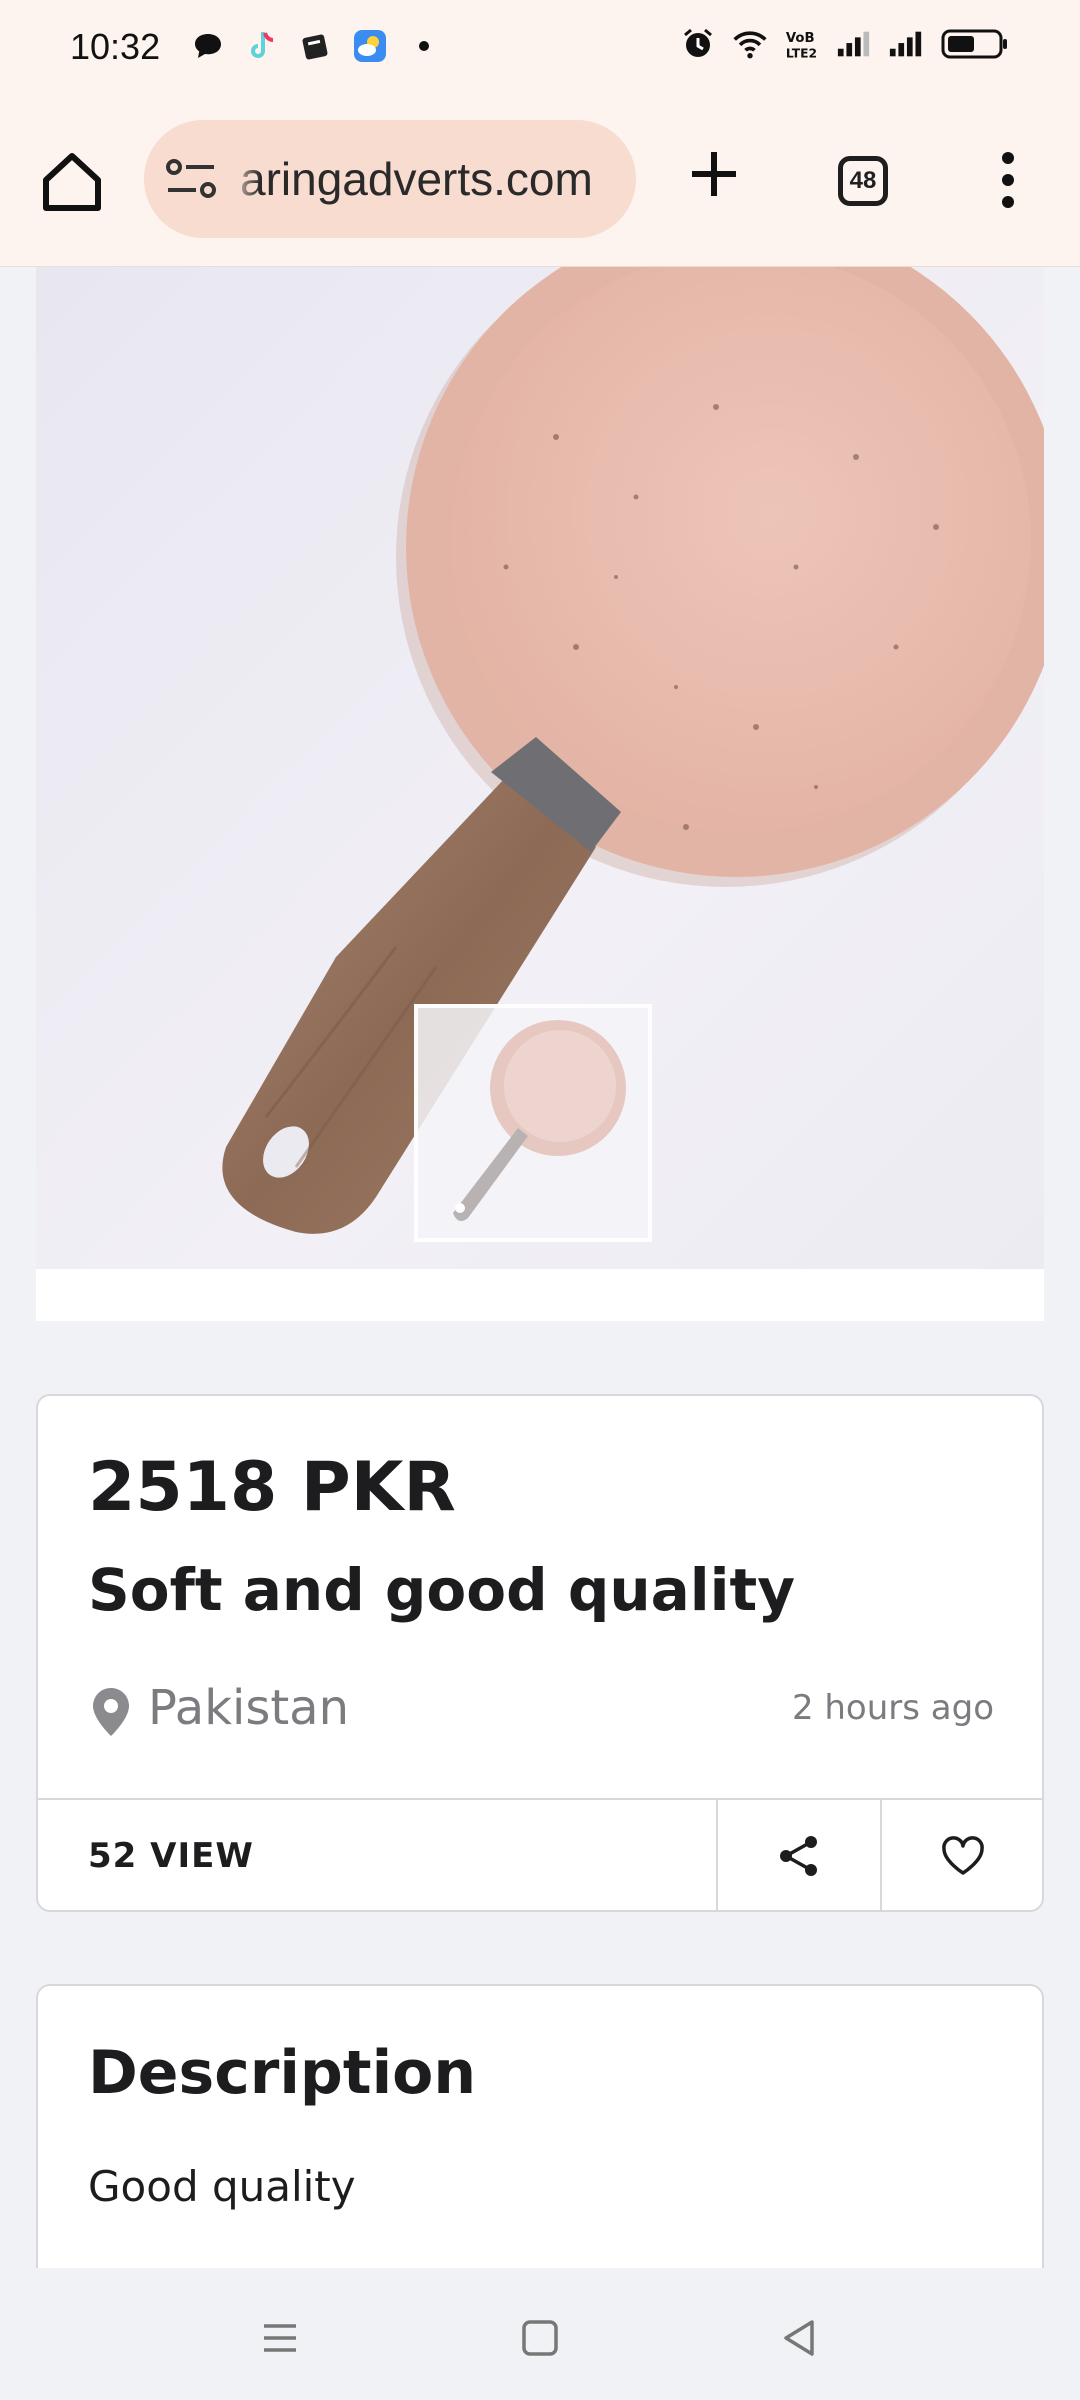 This screenshot has width=1080, height=2400. What do you see at coordinates (975, 44) in the screenshot?
I see `battery-icon` at bounding box center [975, 44].